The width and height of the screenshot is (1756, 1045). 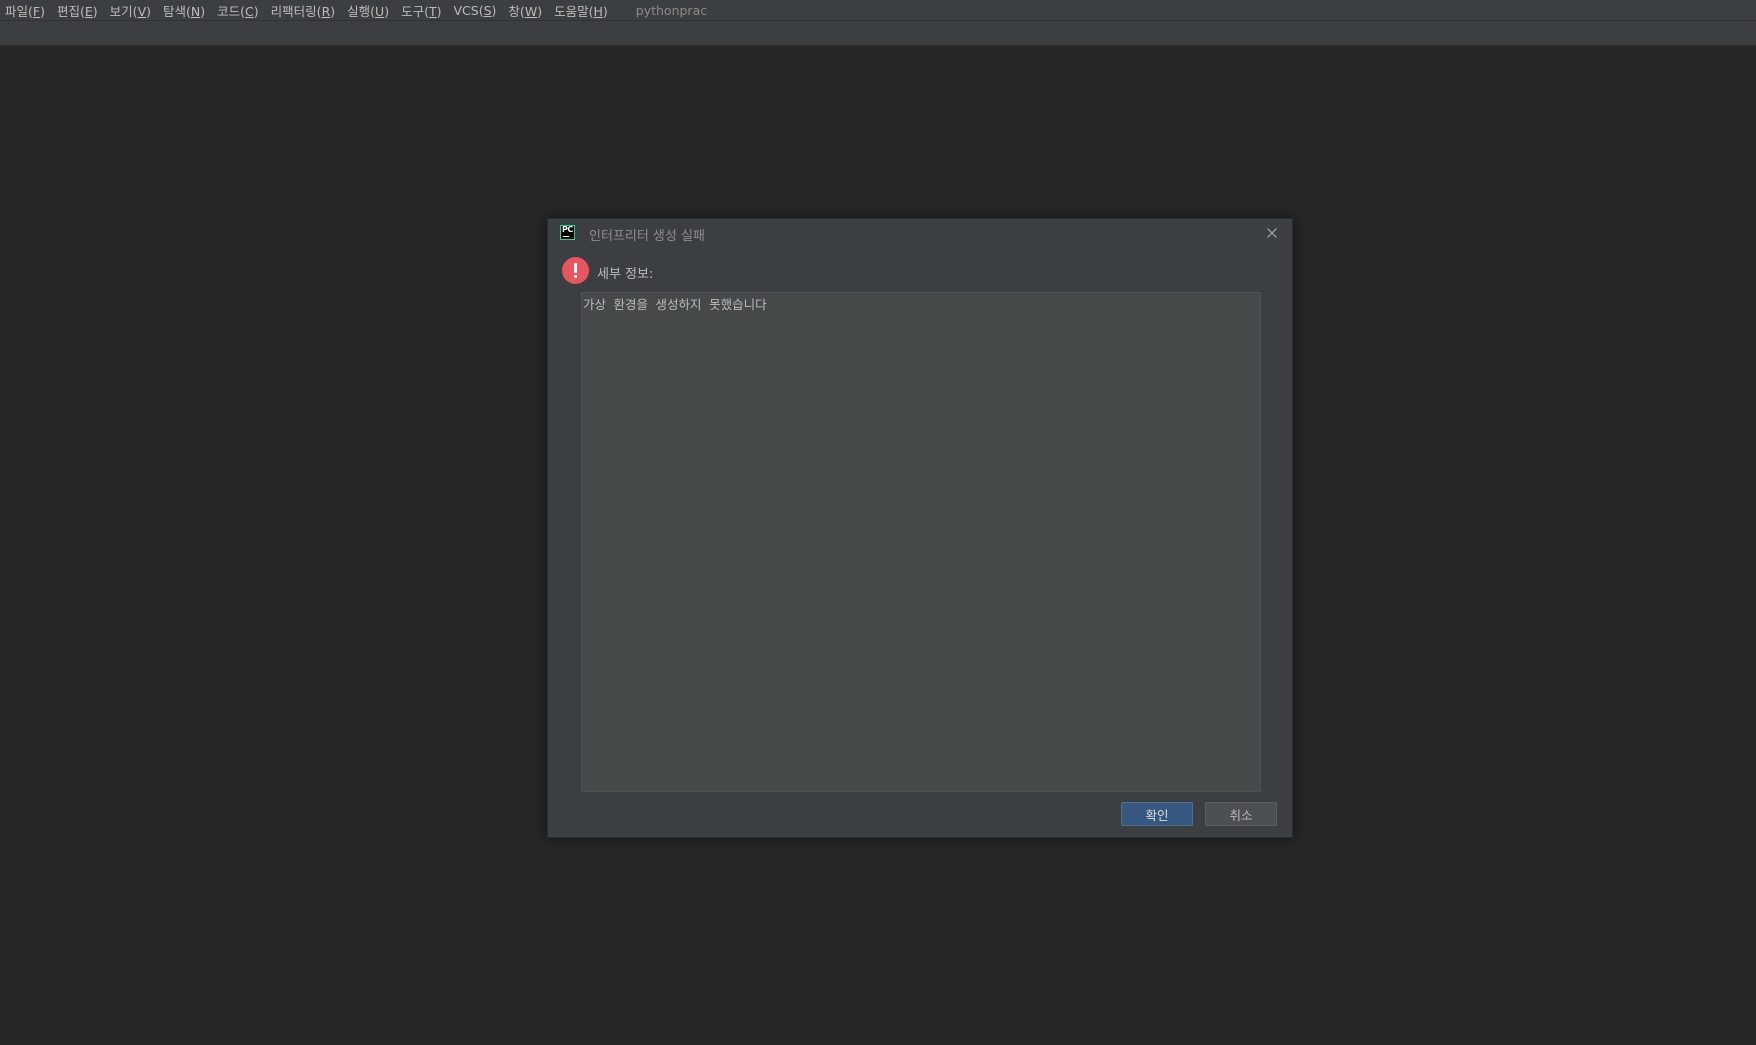 What do you see at coordinates (878, 33) in the screenshot?
I see `toolbar` at bounding box center [878, 33].